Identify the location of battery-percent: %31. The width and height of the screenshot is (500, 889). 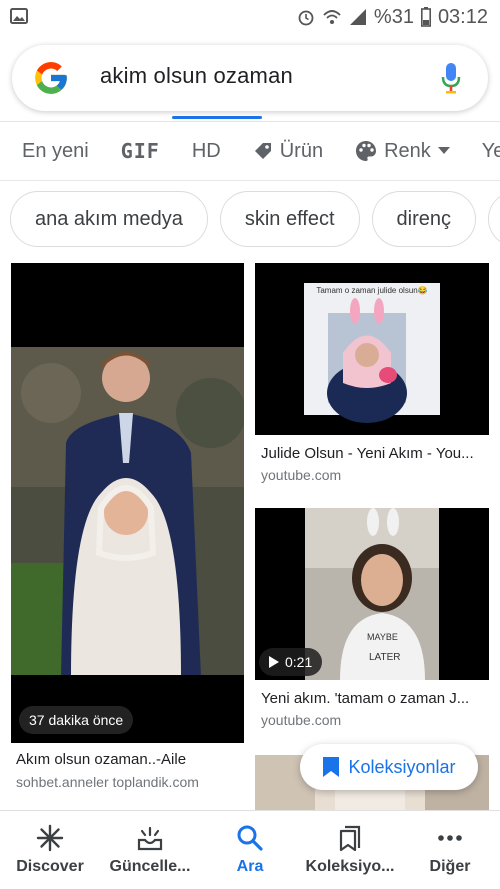
(393, 16).